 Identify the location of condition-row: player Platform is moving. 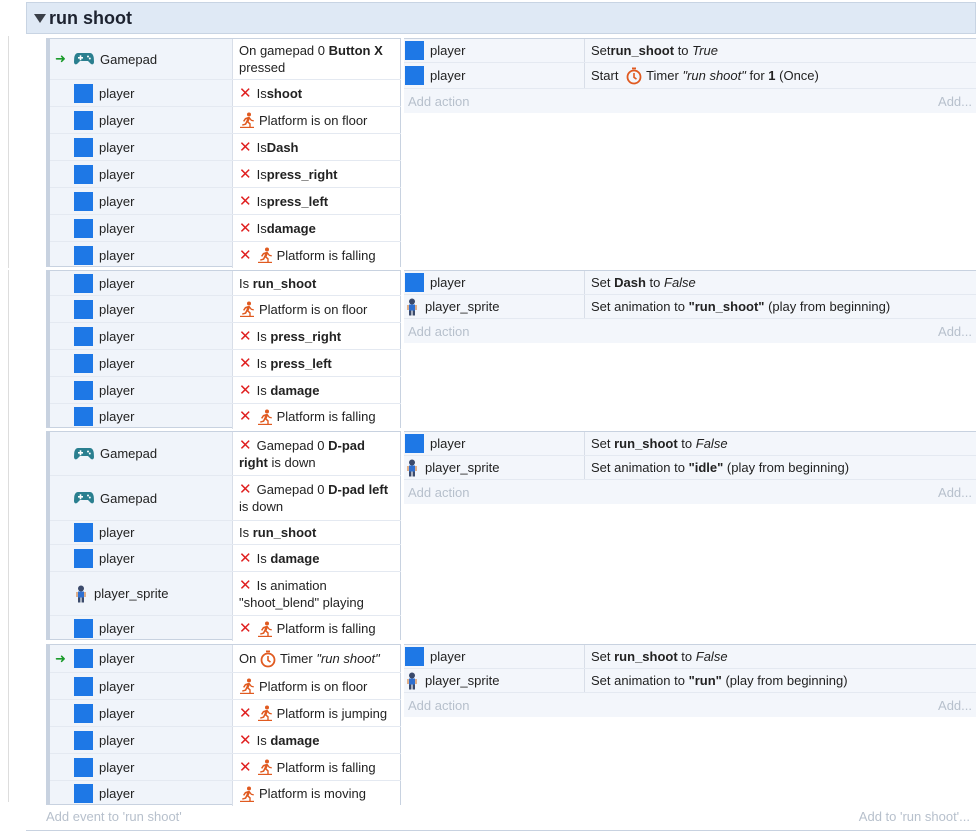
(225, 793).